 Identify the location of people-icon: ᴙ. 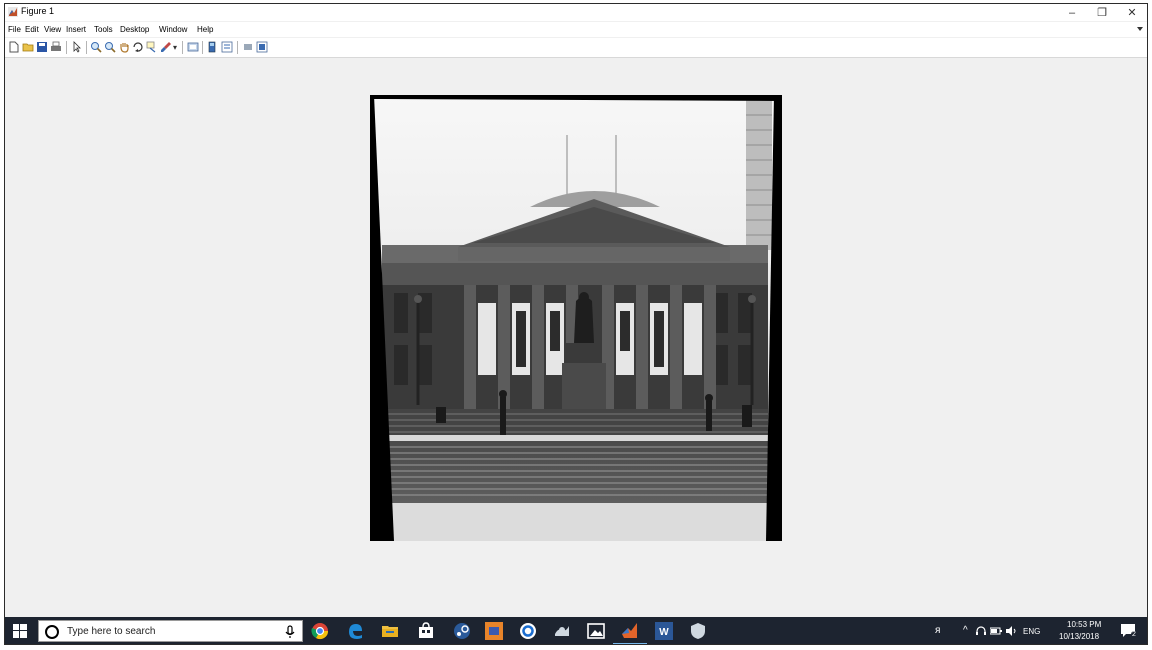
(937, 630).